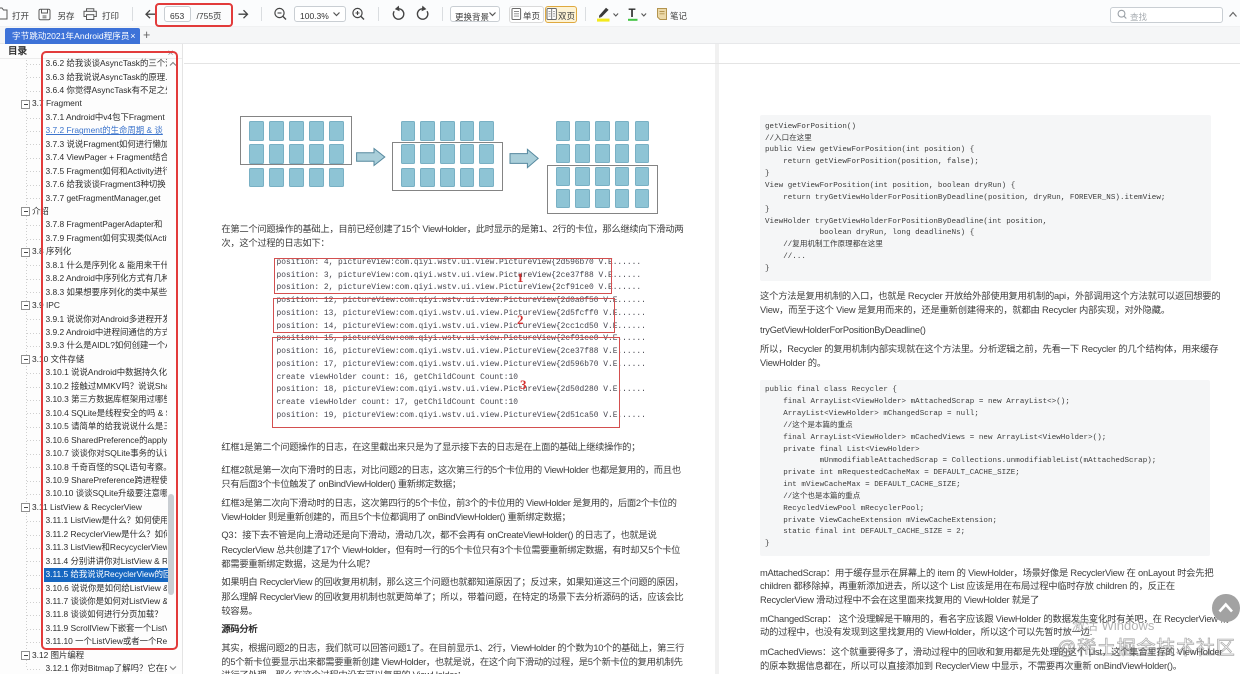  I want to click on svg-text: T, so click(632, 14).